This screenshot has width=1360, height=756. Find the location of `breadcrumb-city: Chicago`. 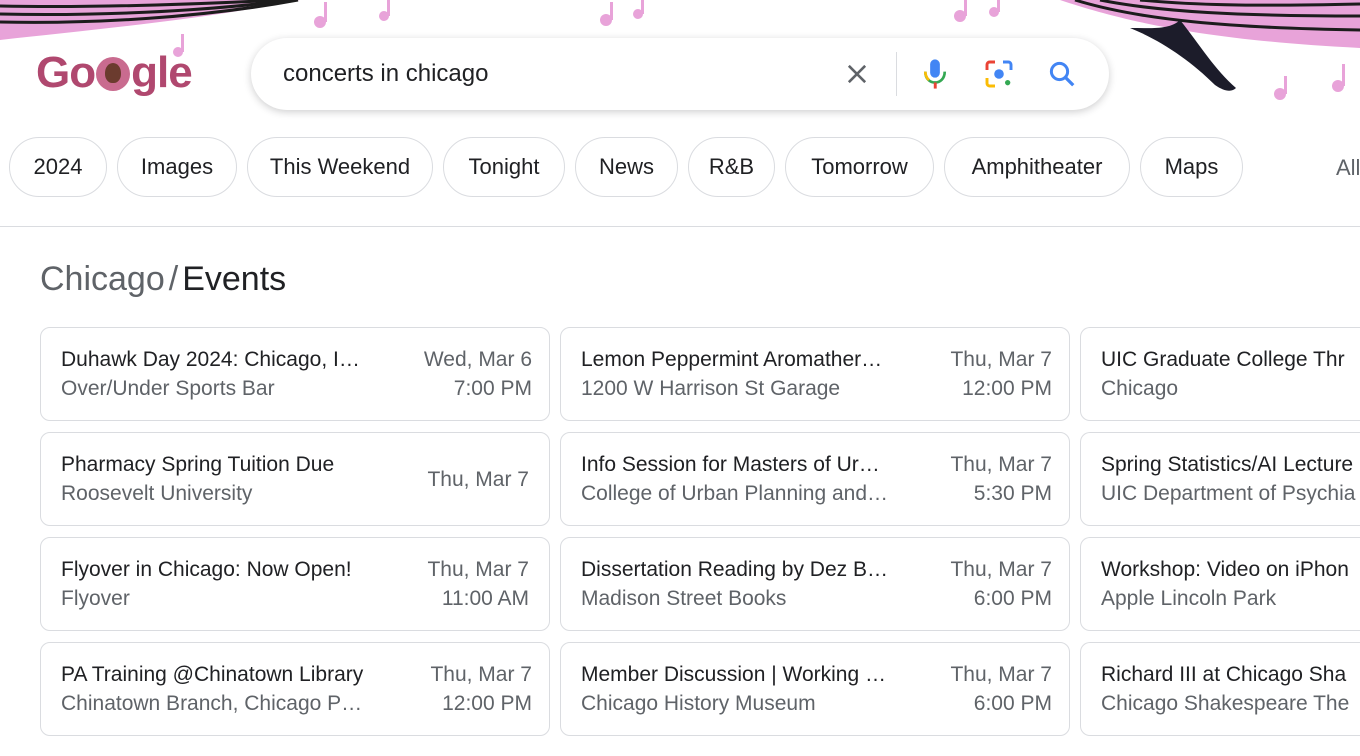

breadcrumb-city: Chicago is located at coordinates (102, 279).